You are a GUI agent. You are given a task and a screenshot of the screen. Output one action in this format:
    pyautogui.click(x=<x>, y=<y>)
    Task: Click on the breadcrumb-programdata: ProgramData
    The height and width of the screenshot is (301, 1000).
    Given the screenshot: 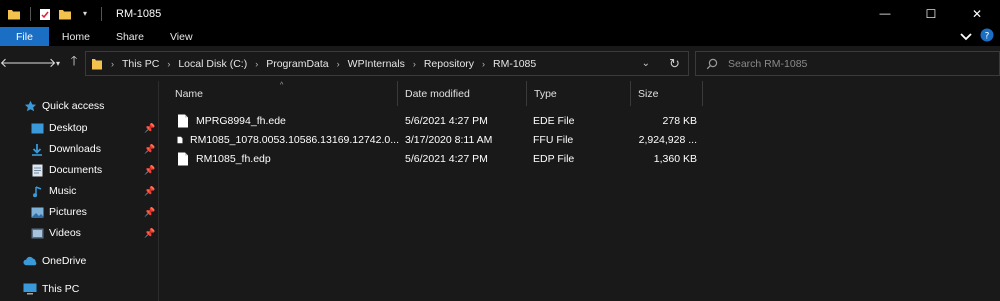 What is the action you would take?
    pyautogui.click(x=297, y=64)
    